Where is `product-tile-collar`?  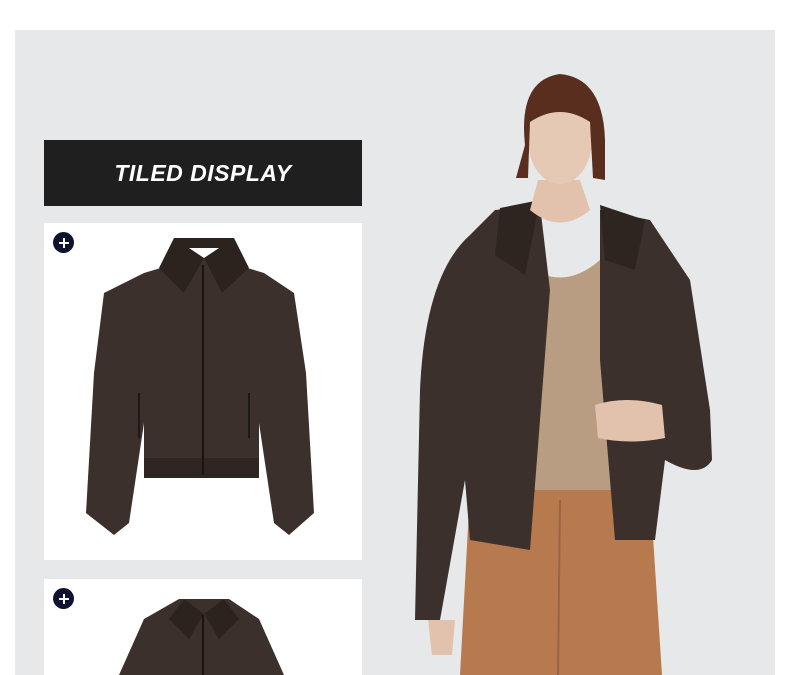
product-tile-collar is located at coordinates (203, 627).